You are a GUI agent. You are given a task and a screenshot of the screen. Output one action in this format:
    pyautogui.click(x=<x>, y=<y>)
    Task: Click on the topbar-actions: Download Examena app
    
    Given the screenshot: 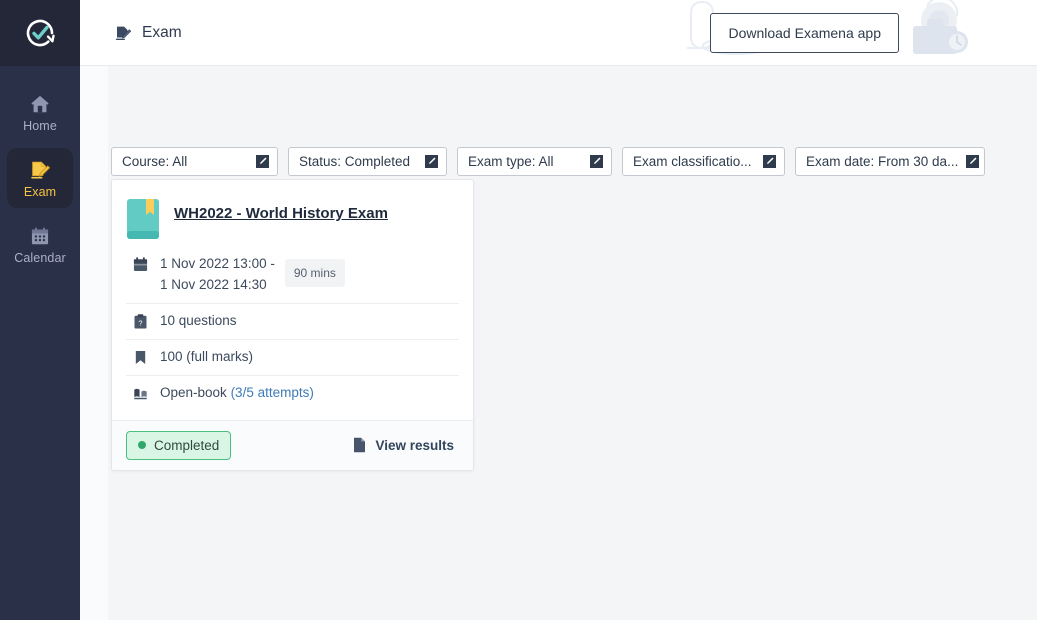 What is the action you would take?
    pyautogui.click(x=804, y=32)
    